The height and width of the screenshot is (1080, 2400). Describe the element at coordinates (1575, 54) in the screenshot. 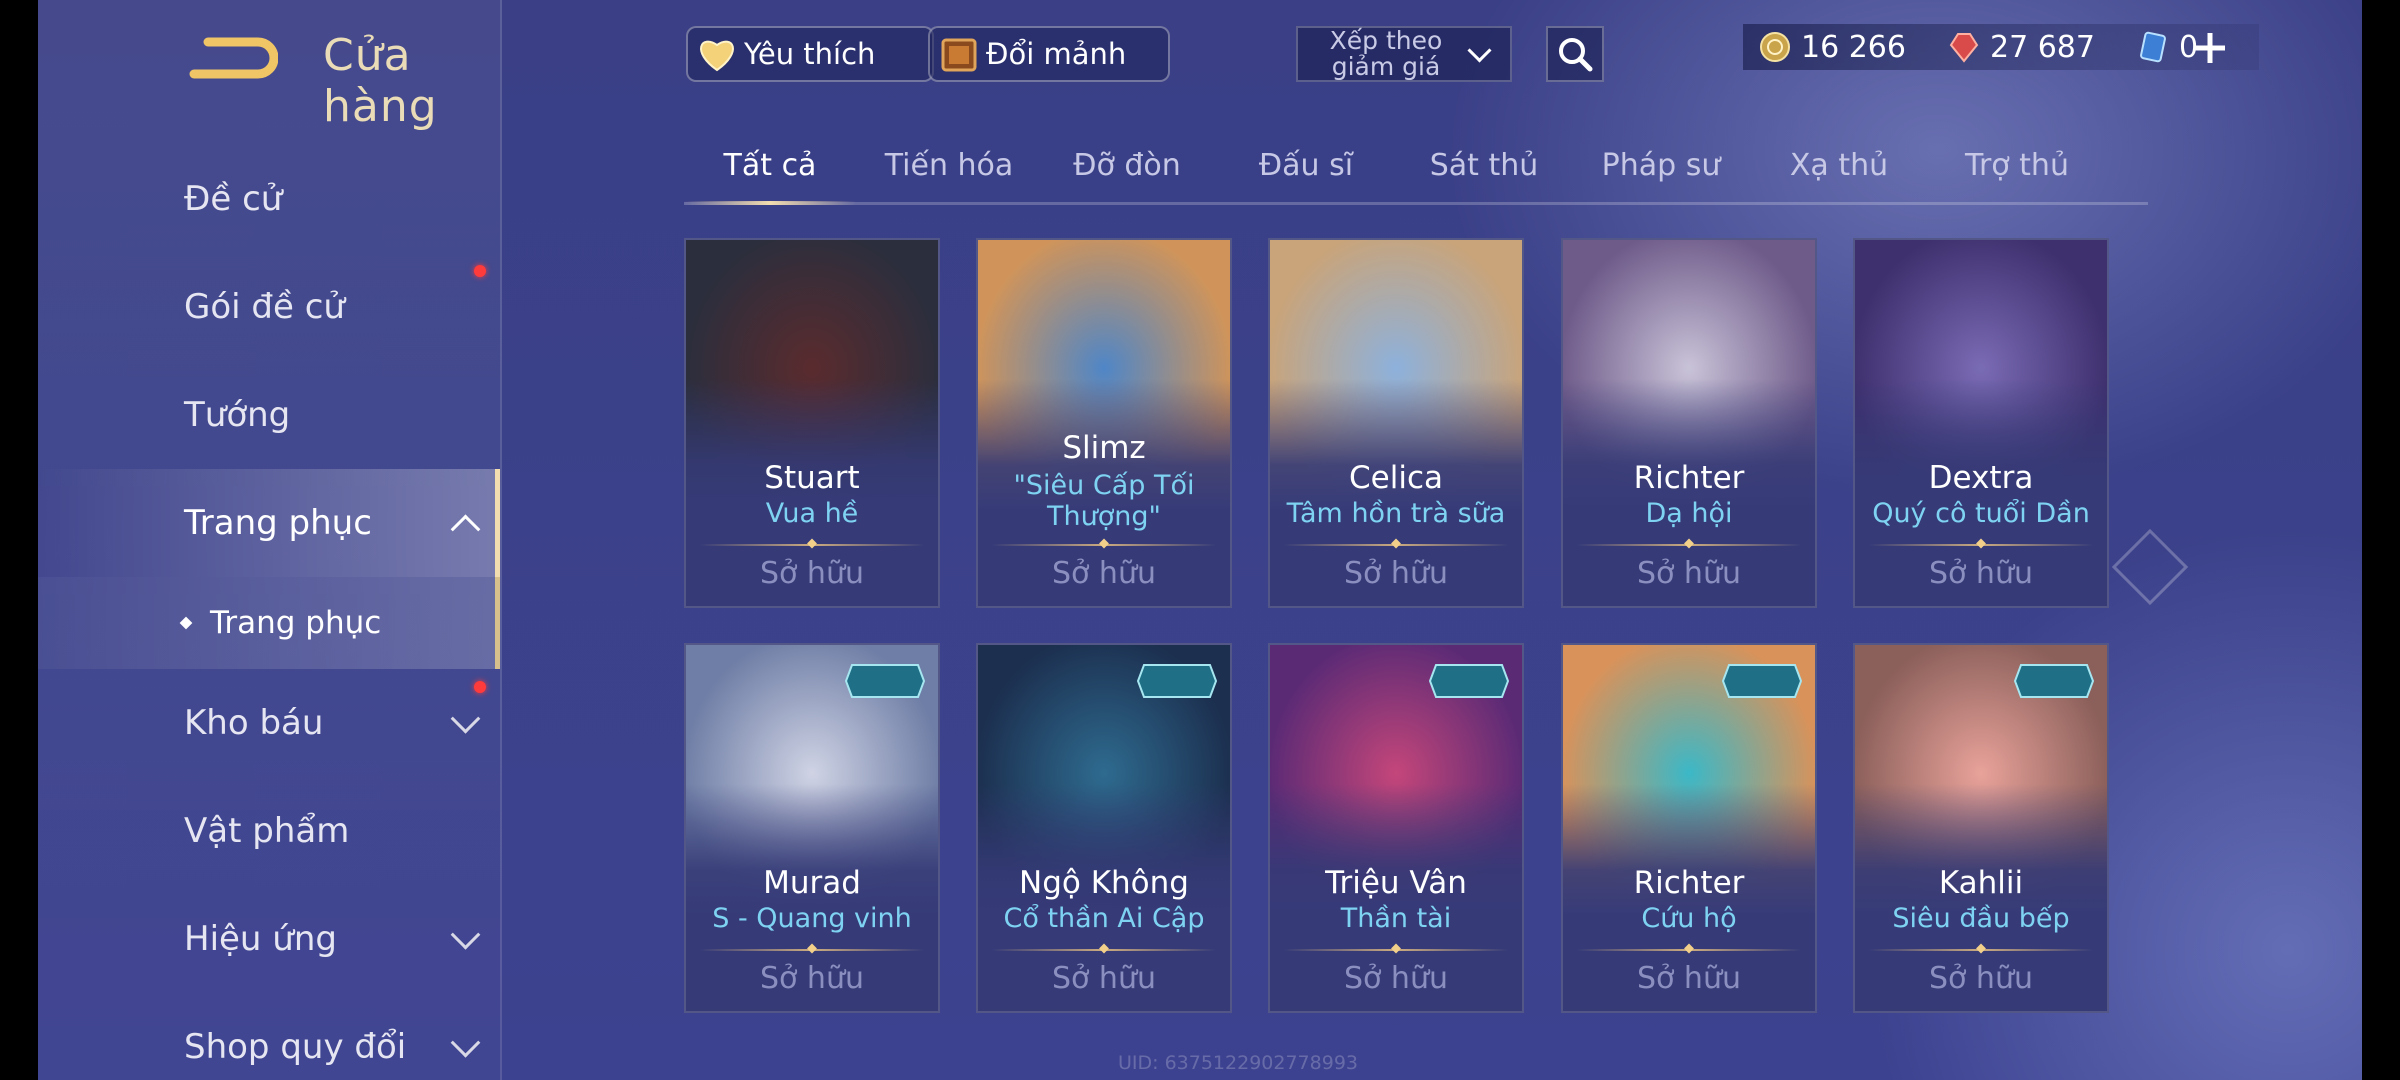

I see `search-button` at that location.